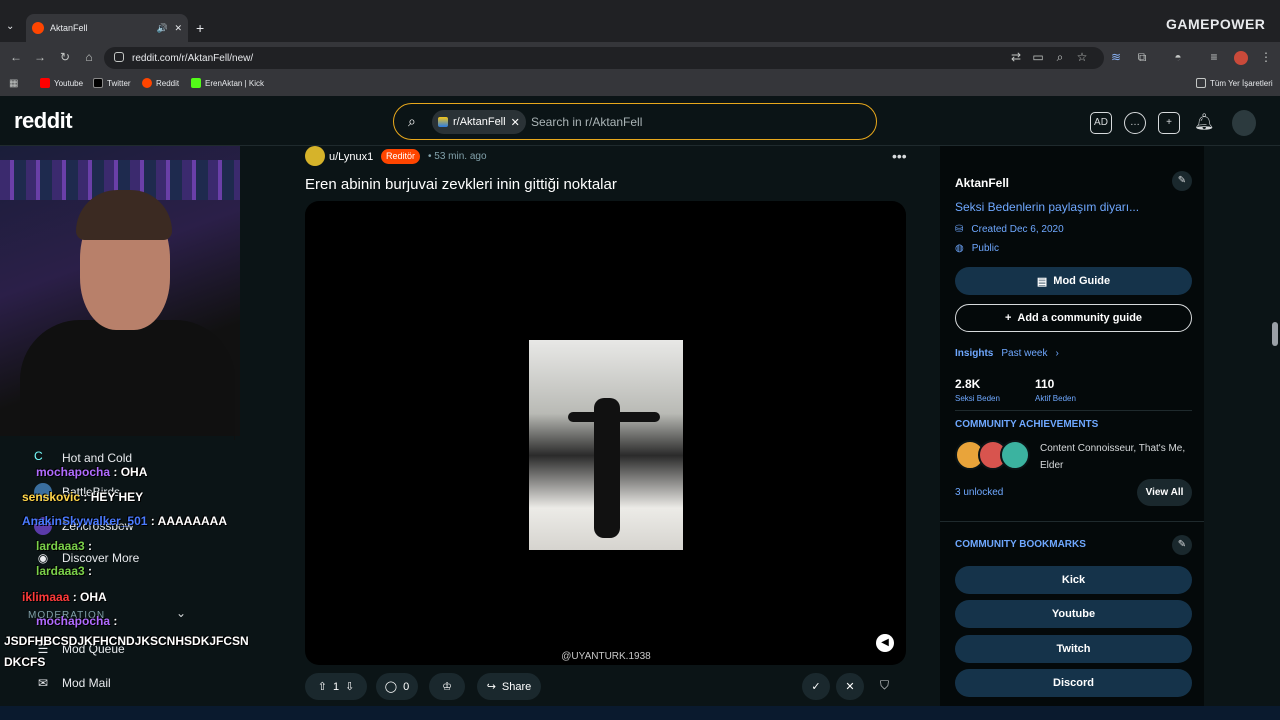 The image size is (1280, 720). Describe the element at coordinates (899, 156) in the screenshot. I see `post-overflow-menu-icon: •••` at that location.